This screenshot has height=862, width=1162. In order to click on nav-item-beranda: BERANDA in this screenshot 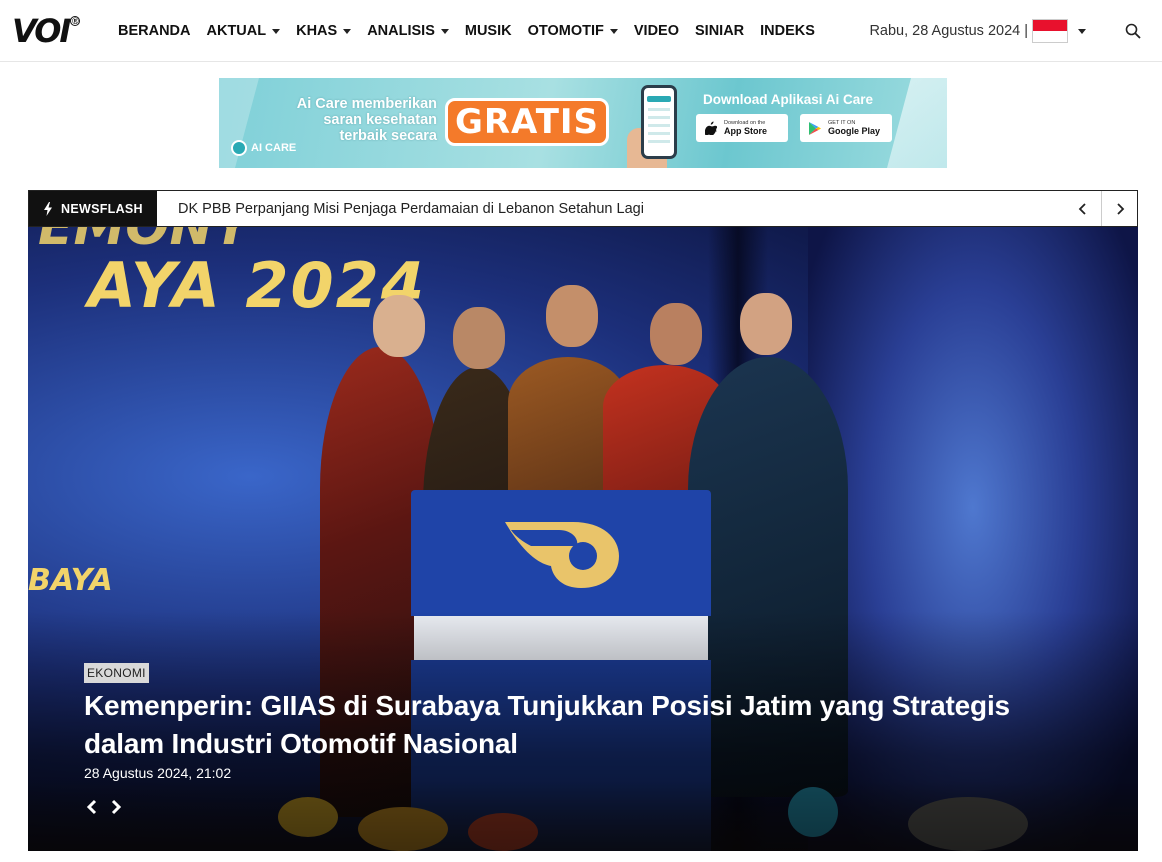, I will do `click(154, 31)`.